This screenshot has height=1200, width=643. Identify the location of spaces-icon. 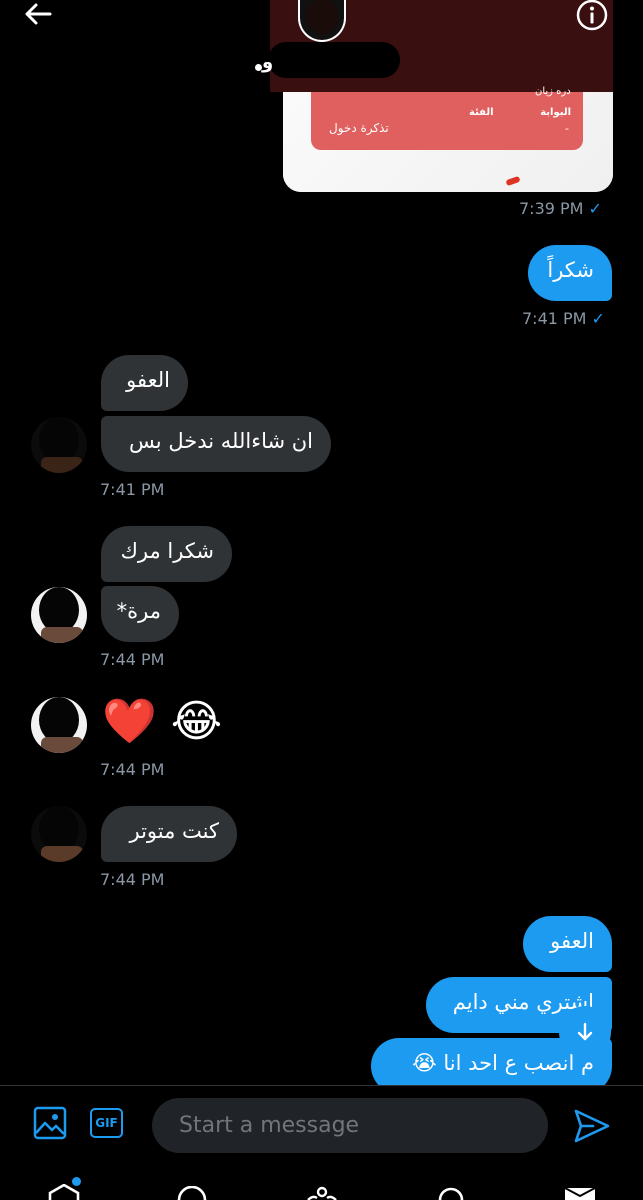
(322, 1193).